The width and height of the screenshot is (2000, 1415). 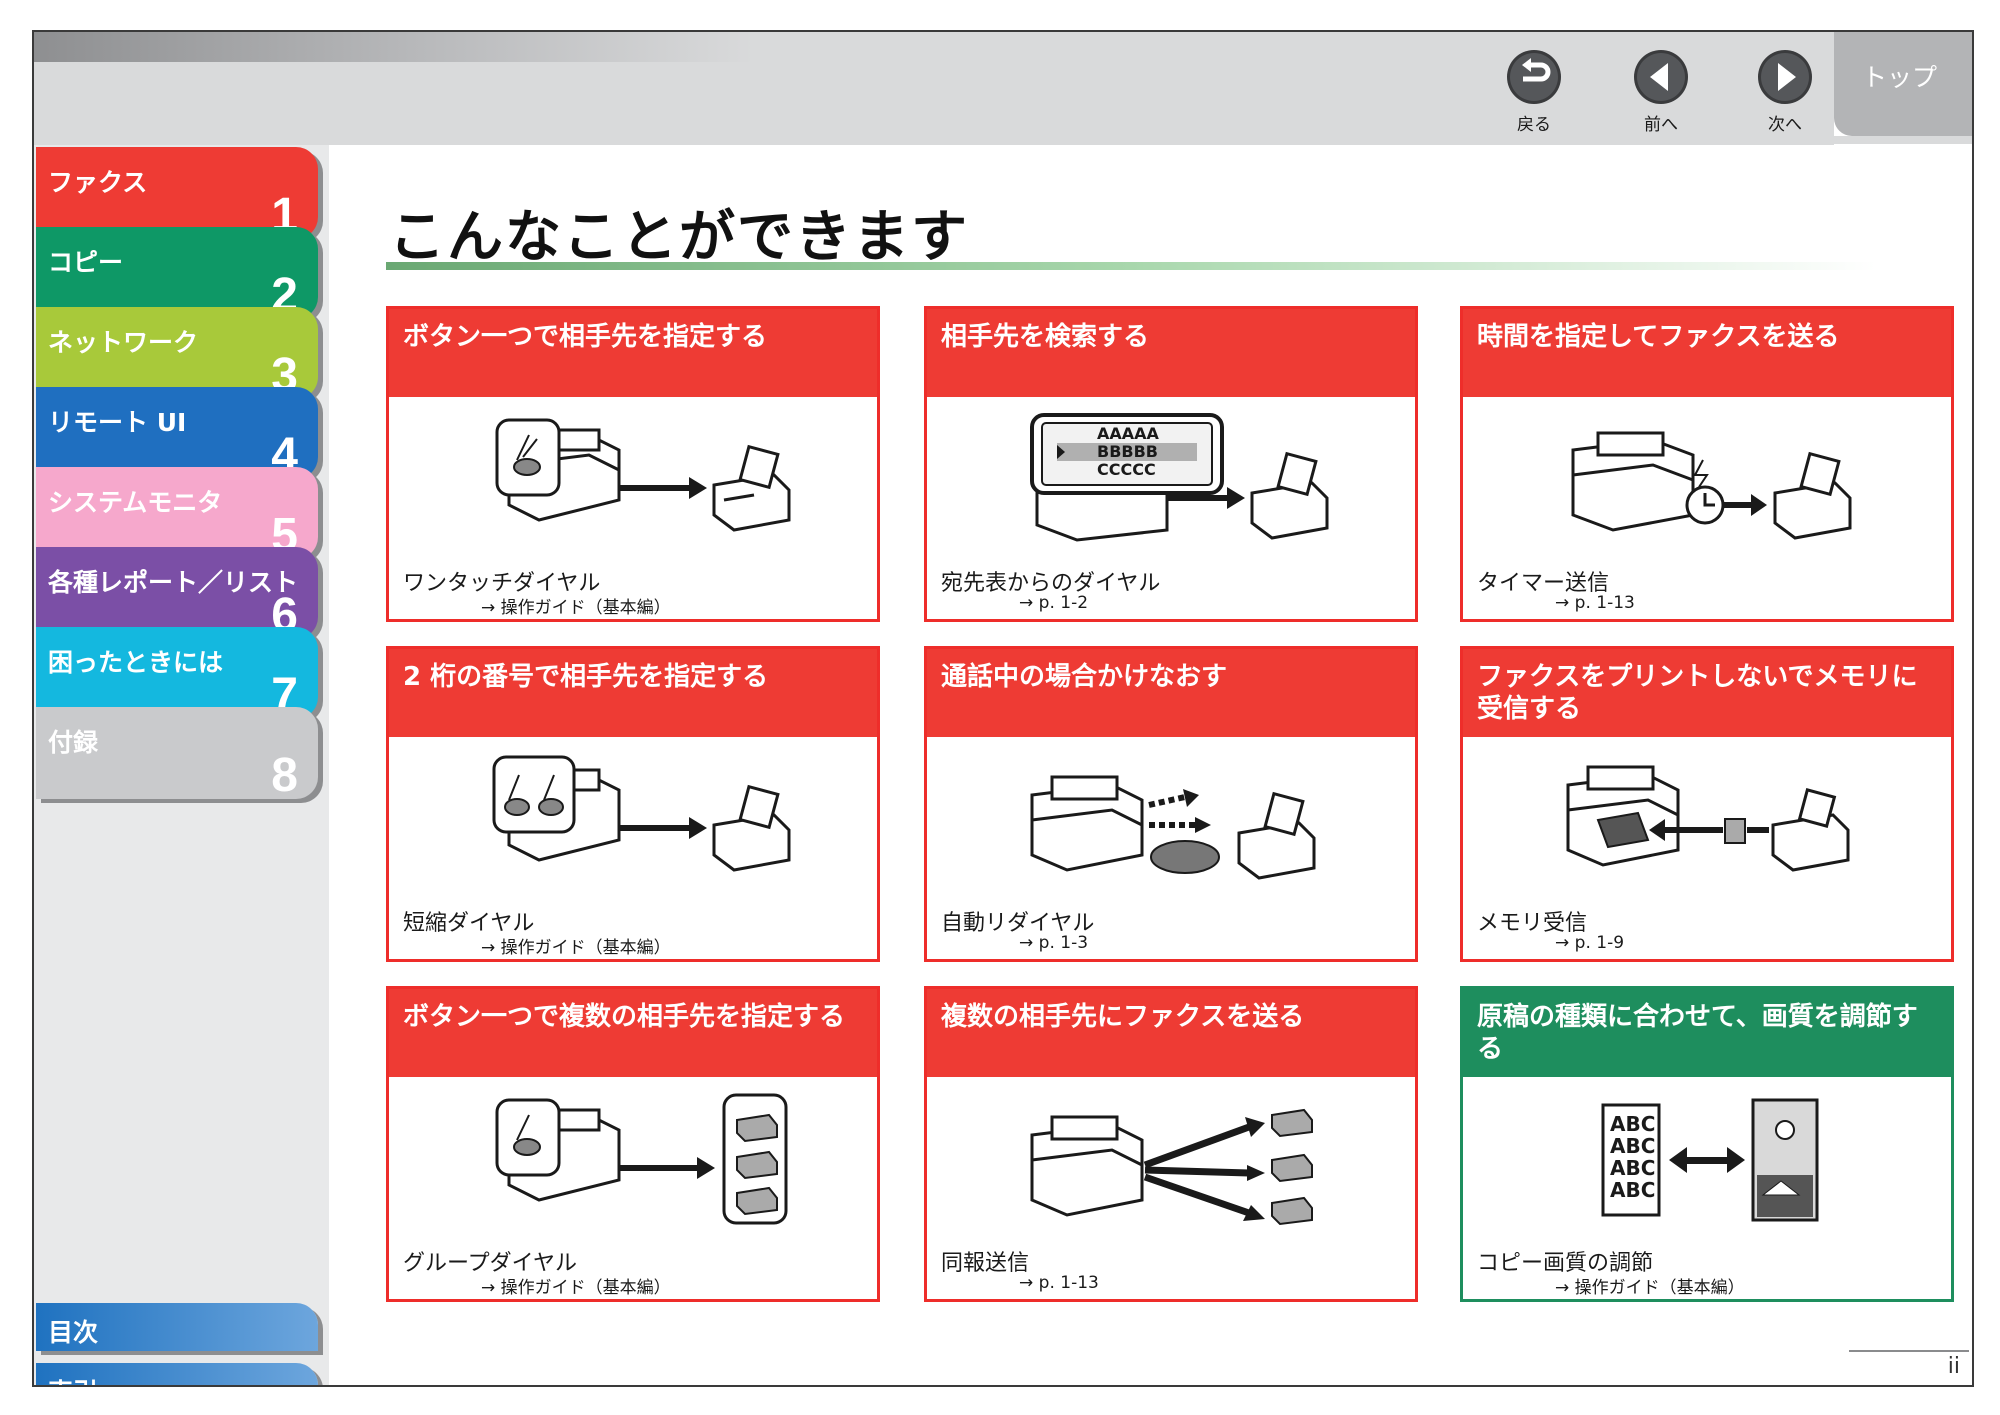 What do you see at coordinates (985, 1263) in the screenshot?
I see `feature-name: 同報送信` at bounding box center [985, 1263].